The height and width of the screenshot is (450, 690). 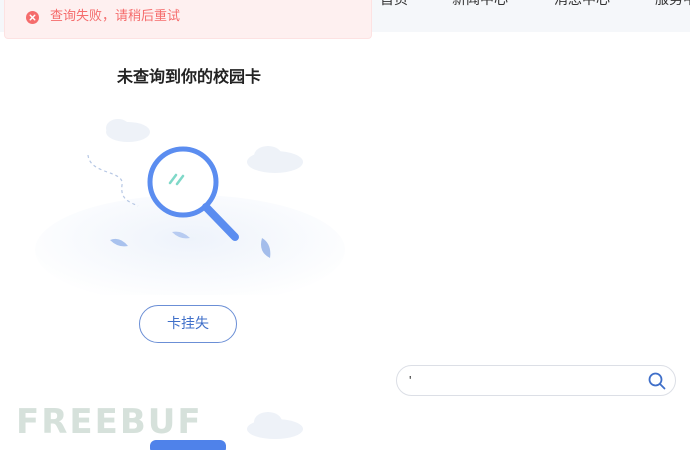 What do you see at coordinates (188, 324) in the screenshot?
I see `report-lost-button: 卡挂失` at bounding box center [188, 324].